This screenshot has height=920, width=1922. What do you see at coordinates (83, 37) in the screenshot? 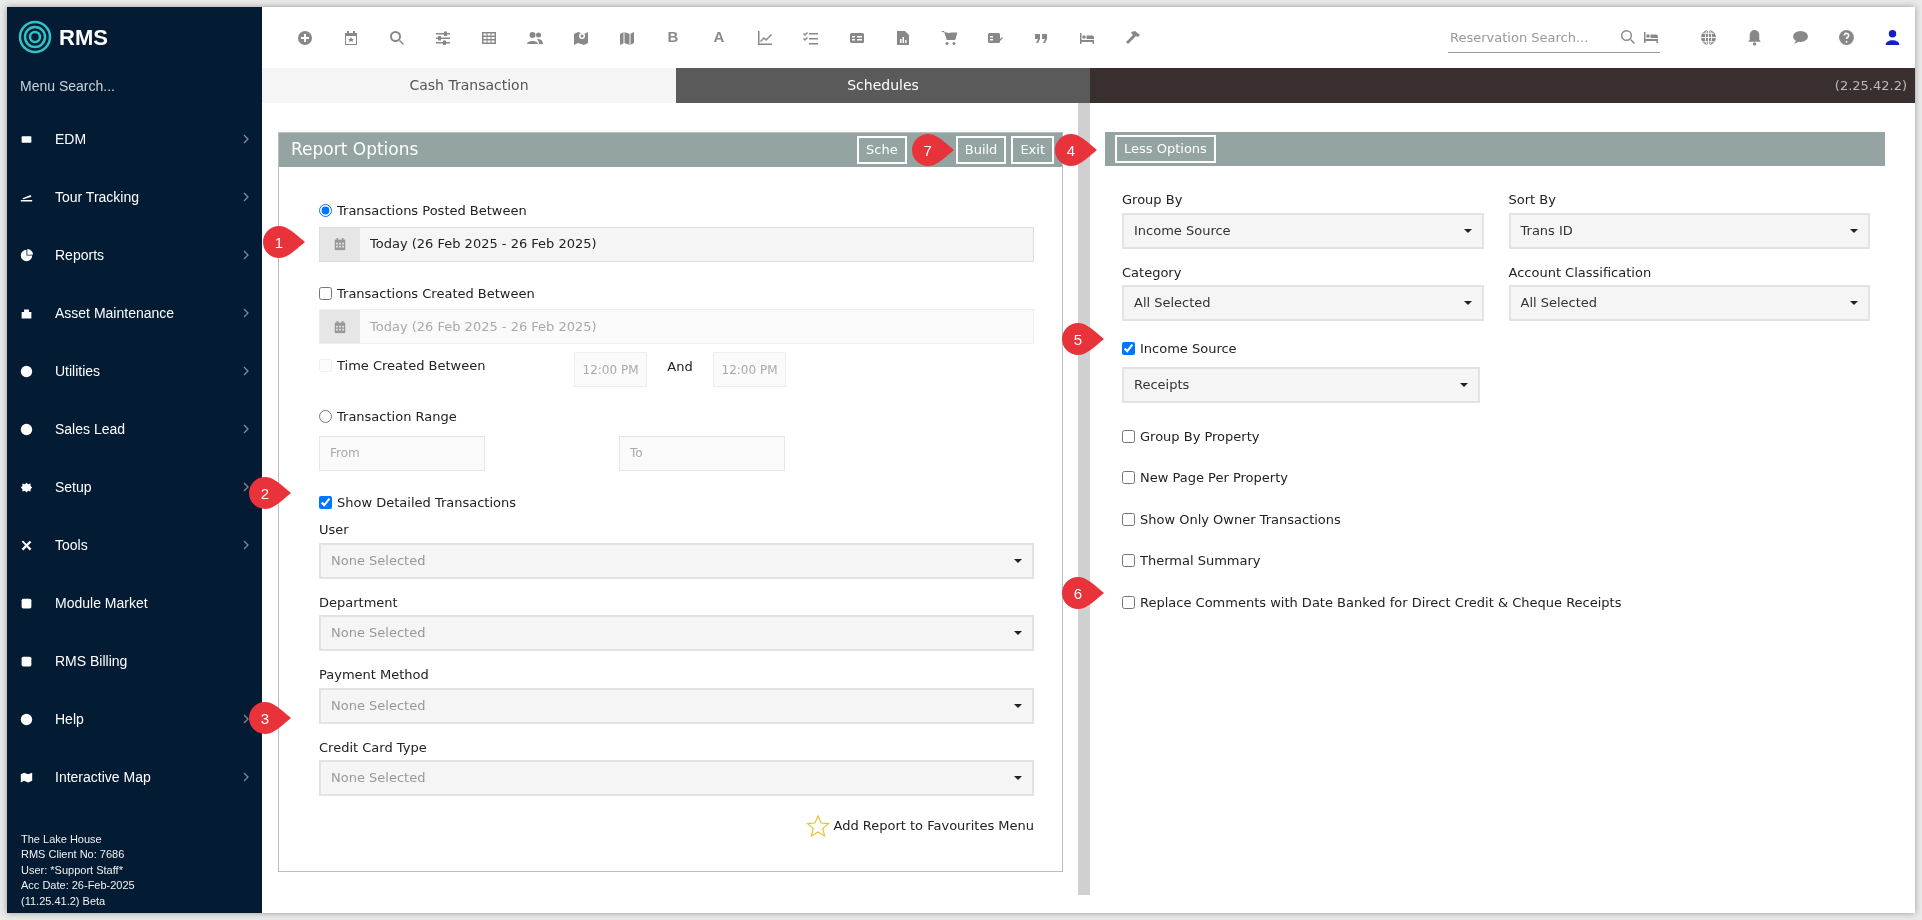
I see `logo-text: RMS` at bounding box center [83, 37].